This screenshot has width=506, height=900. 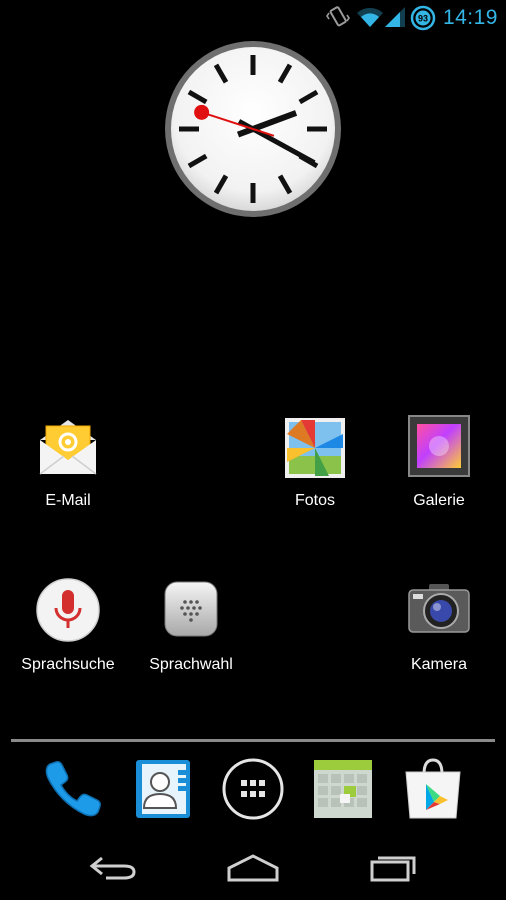 I want to click on app-email: E-Mail, so click(x=68, y=461).